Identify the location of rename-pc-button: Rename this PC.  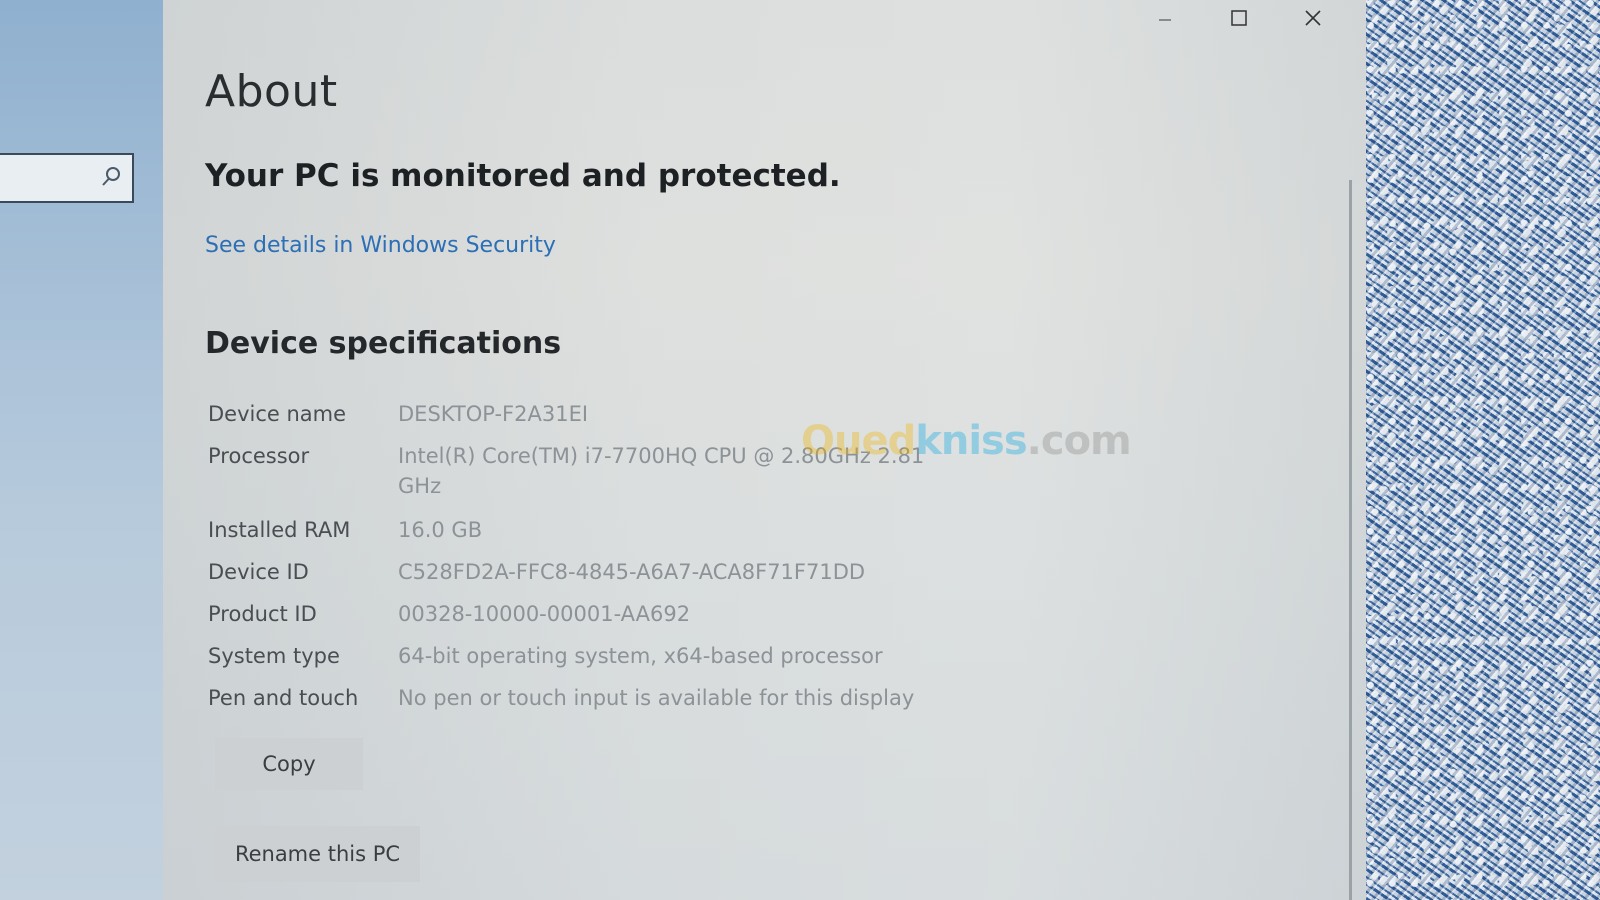
(317, 854).